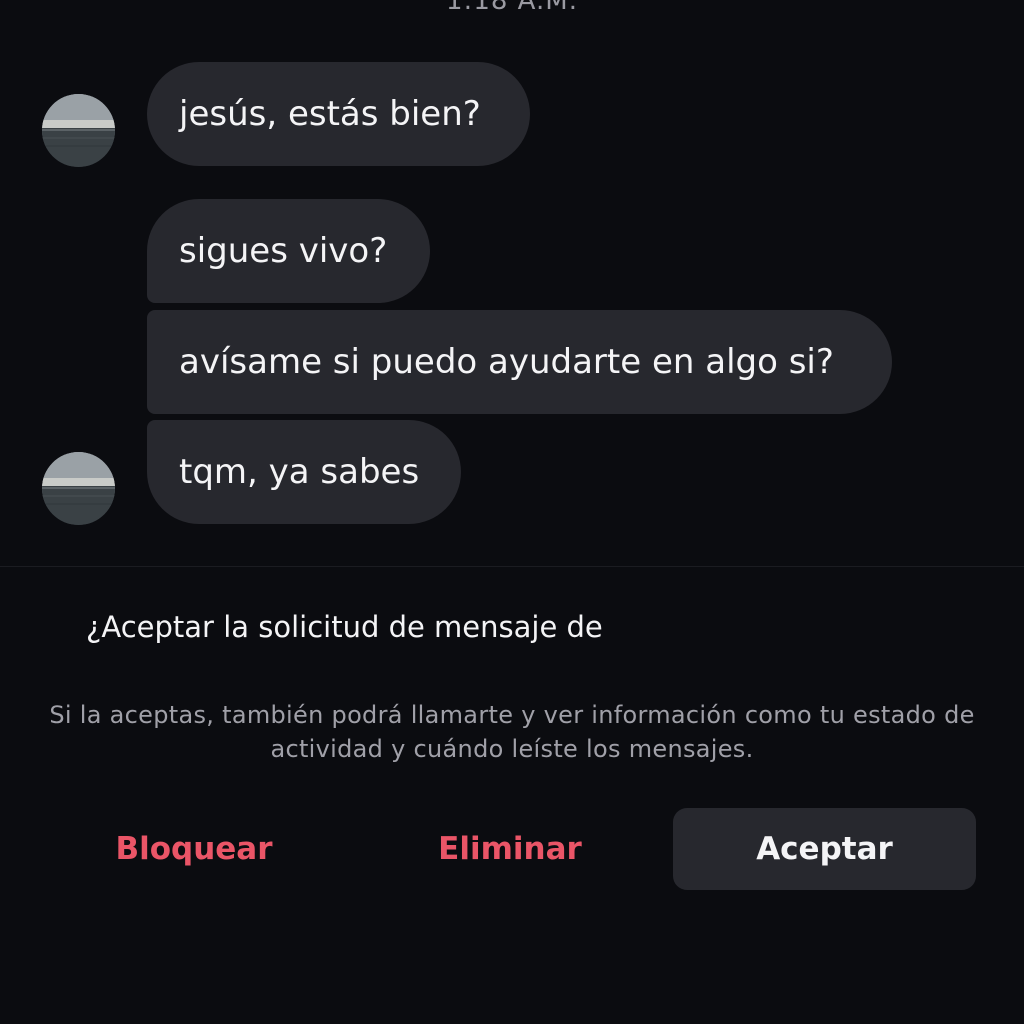 Image resolution: width=1024 pixels, height=1024 pixels. I want to click on message-bubble: sigues vivo?, so click(288, 251).